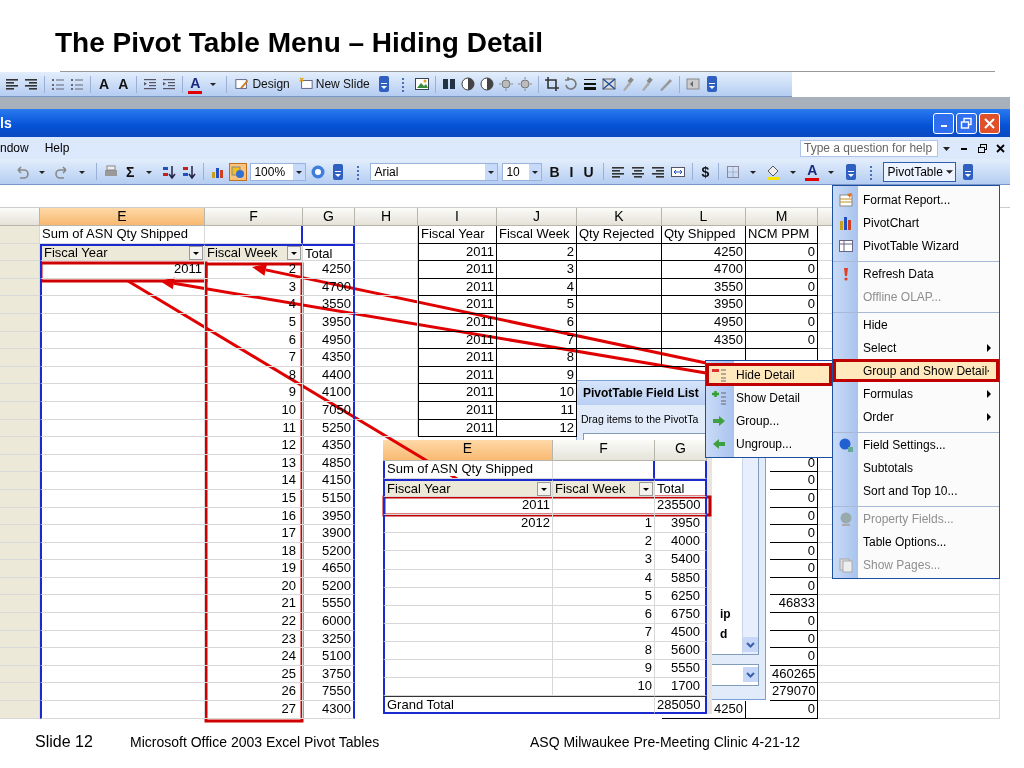 The height and width of the screenshot is (768, 1024). I want to click on align-left-icon, so click(12, 84).